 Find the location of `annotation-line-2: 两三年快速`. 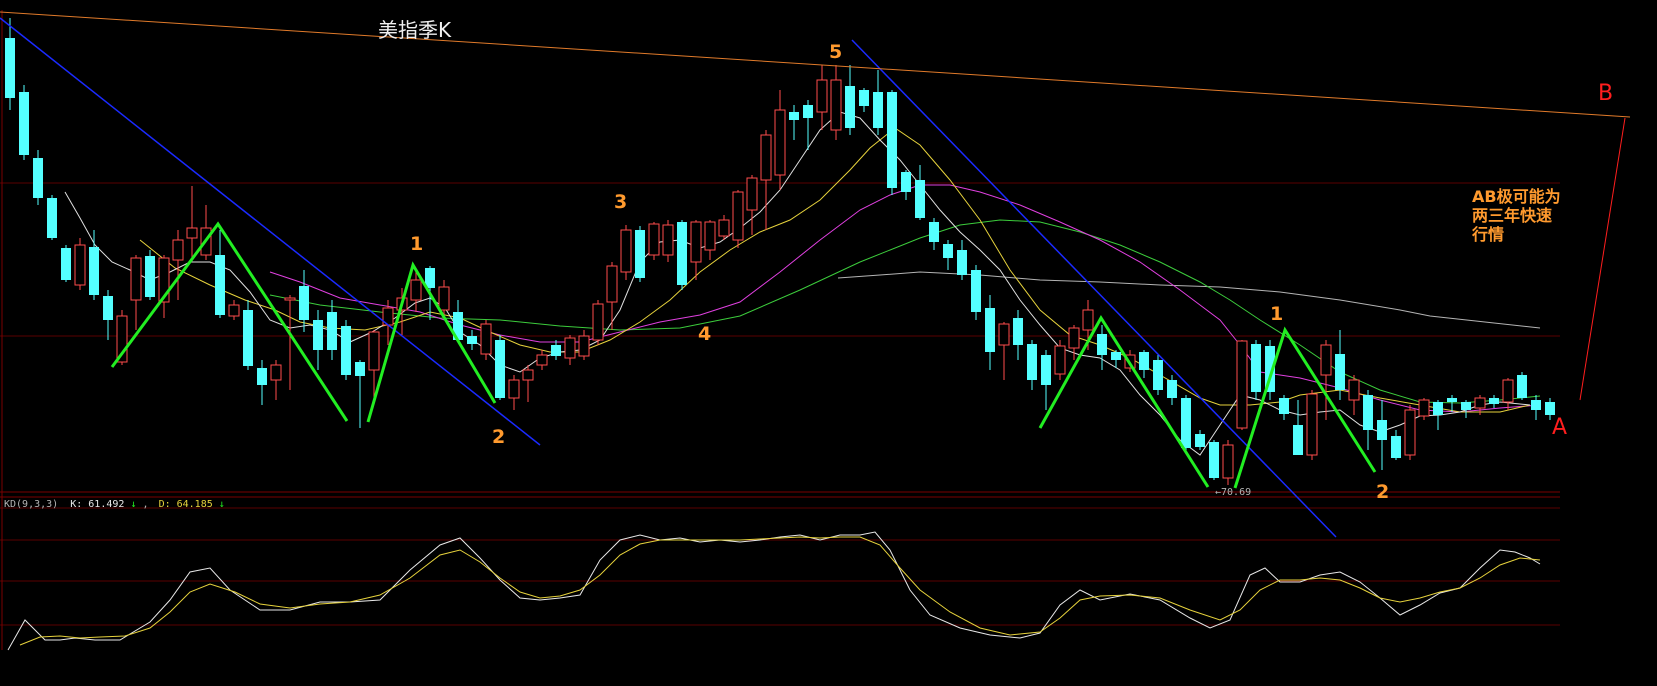

annotation-line-2: 两三年快速 is located at coordinates (1512, 215).